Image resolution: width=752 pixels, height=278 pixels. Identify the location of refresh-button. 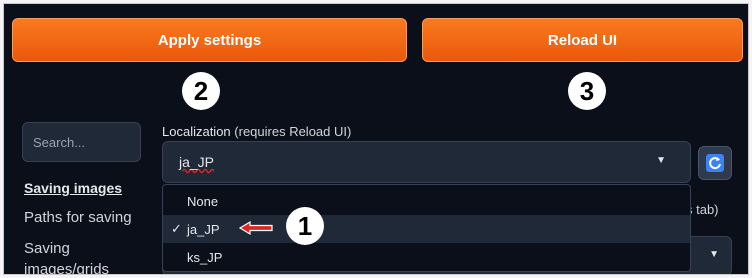
(715, 163).